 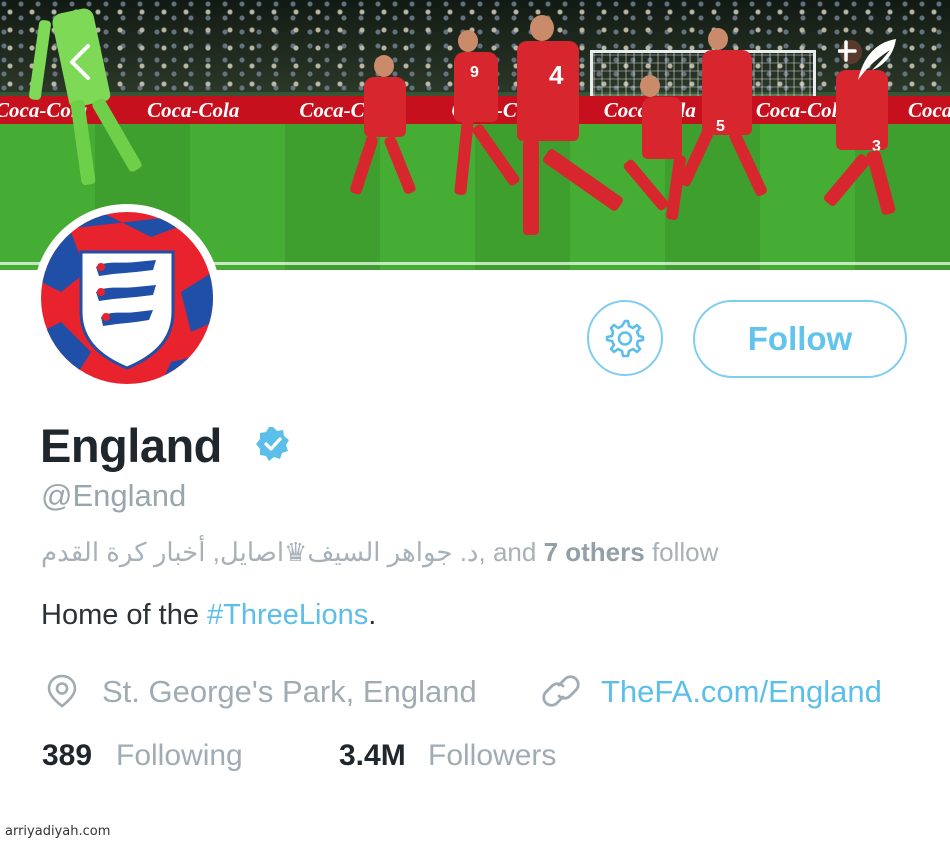 What do you see at coordinates (556, 75) in the screenshot?
I see `jersey-number: 4` at bounding box center [556, 75].